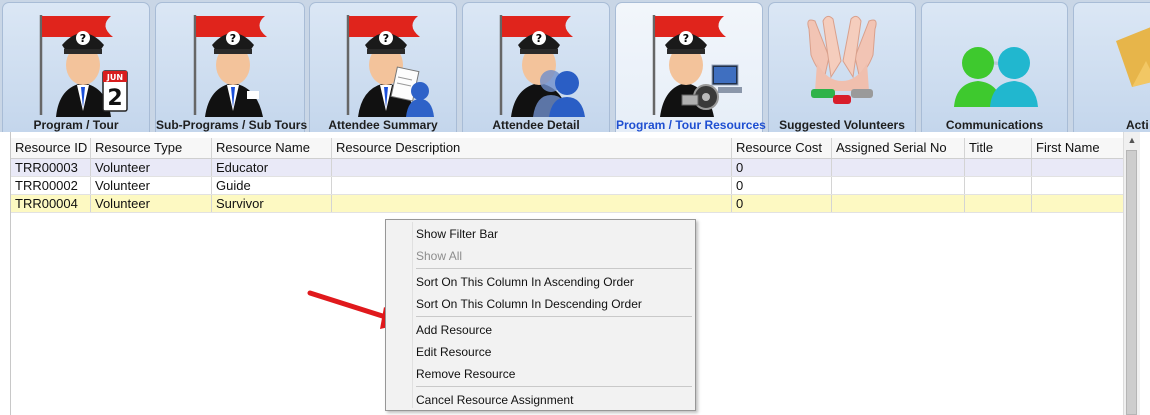 This screenshot has height=415, width=1150. I want to click on tab-program-tour: ? JUN 2 Program / Tour, so click(76, 67).